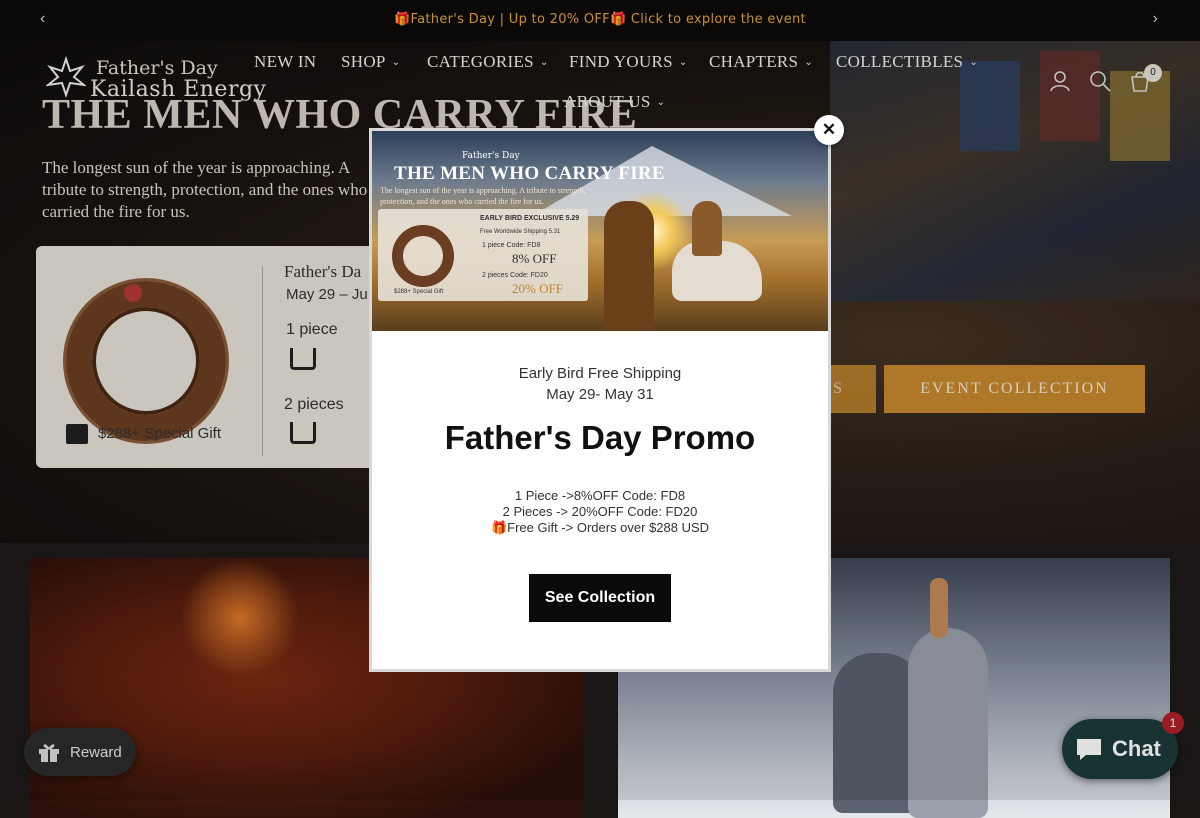 The width and height of the screenshot is (1200, 818). What do you see at coordinates (829, 130) in the screenshot?
I see `close-icon: ✕` at bounding box center [829, 130].